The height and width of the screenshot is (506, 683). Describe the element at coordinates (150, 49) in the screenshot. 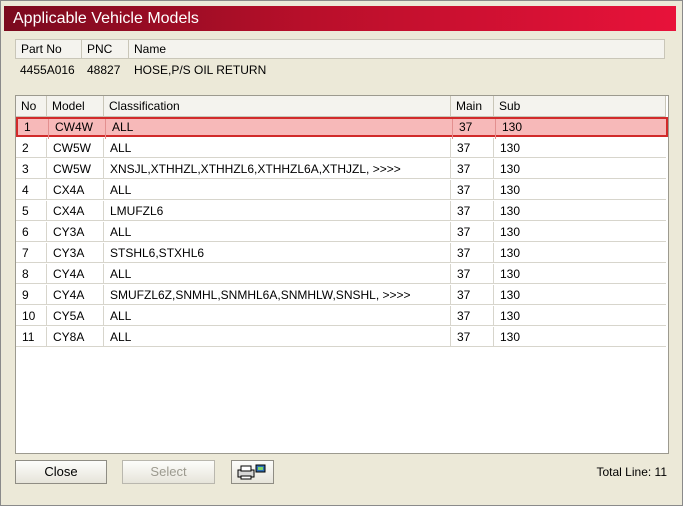

I see `name-header: Name` at that location.